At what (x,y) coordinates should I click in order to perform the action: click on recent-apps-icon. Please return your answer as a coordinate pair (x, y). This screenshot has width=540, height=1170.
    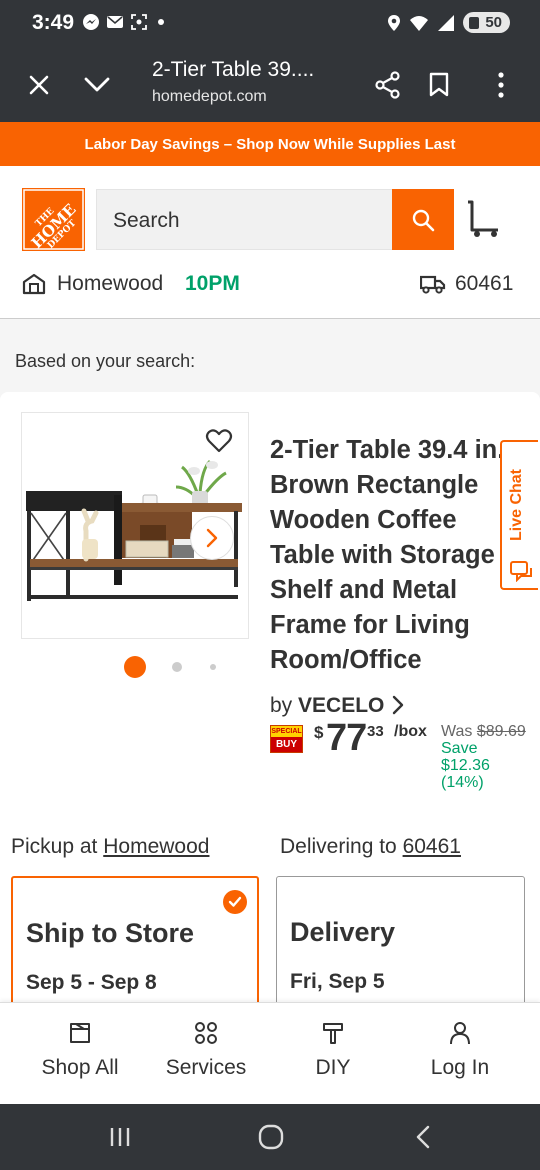
    Looking at the image, I should click on (120, 1137).